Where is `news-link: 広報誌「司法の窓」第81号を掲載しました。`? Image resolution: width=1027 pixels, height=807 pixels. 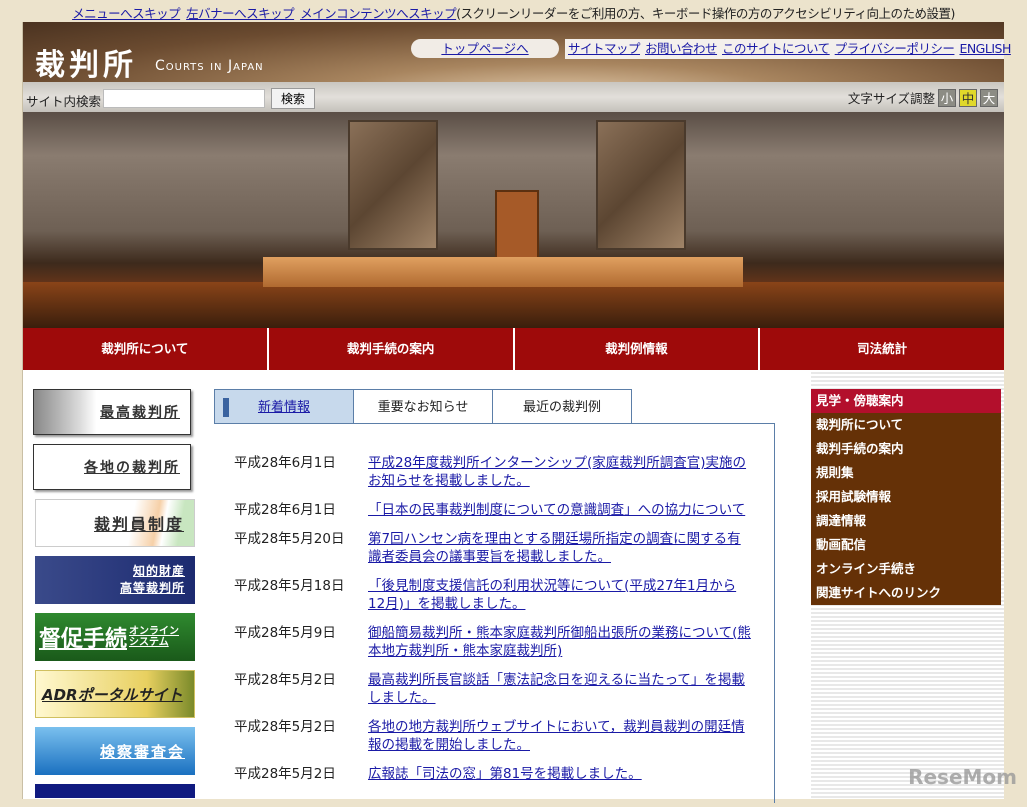 news-link: 広報誌「司法の窓」第81号を掲載しました。 is located at coordinates (560, 774).